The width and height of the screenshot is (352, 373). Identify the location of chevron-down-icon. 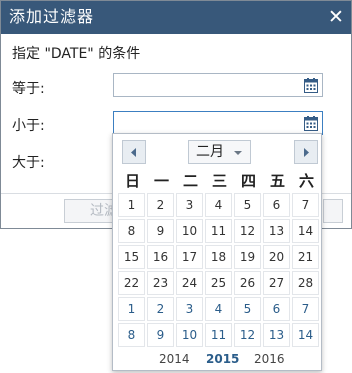
(238, 153).